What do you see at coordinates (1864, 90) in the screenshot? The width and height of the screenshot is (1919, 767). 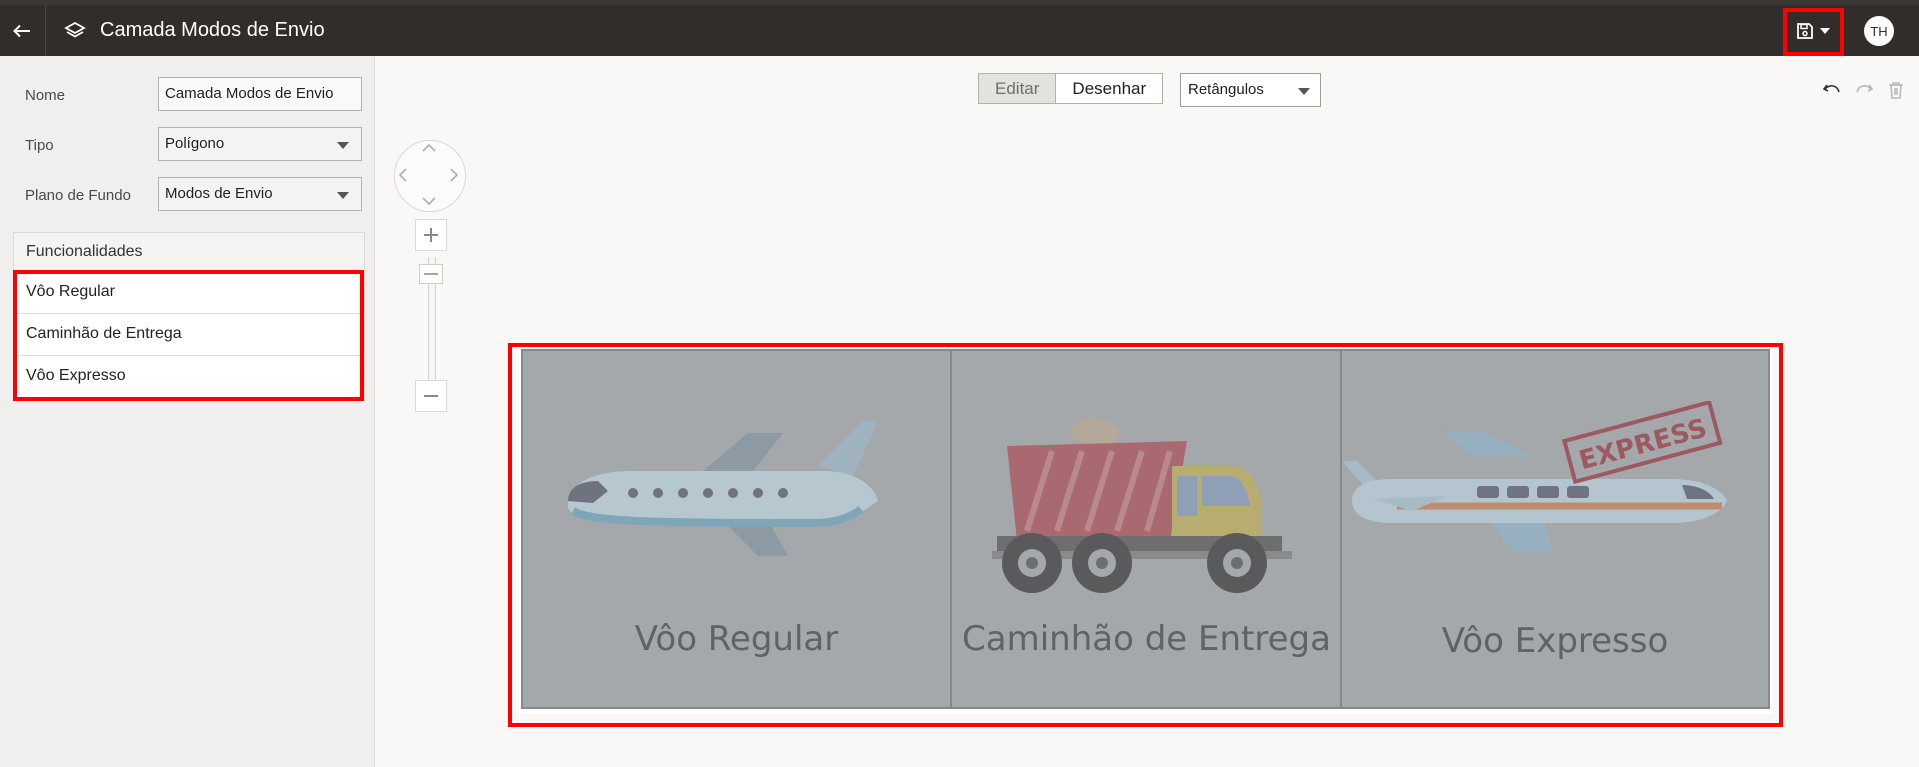 I see `redo-icon` at bounding box center [1864, 90].